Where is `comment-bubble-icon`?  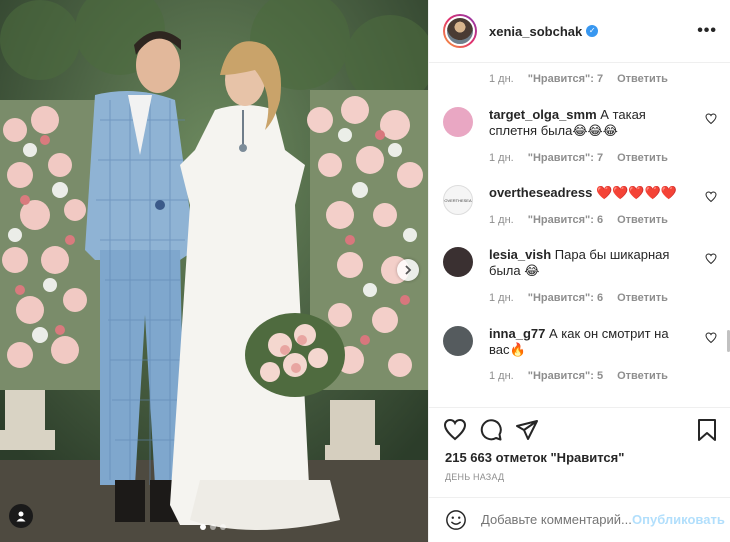 comment-bubble-icon is located at coordinates (491, 430).